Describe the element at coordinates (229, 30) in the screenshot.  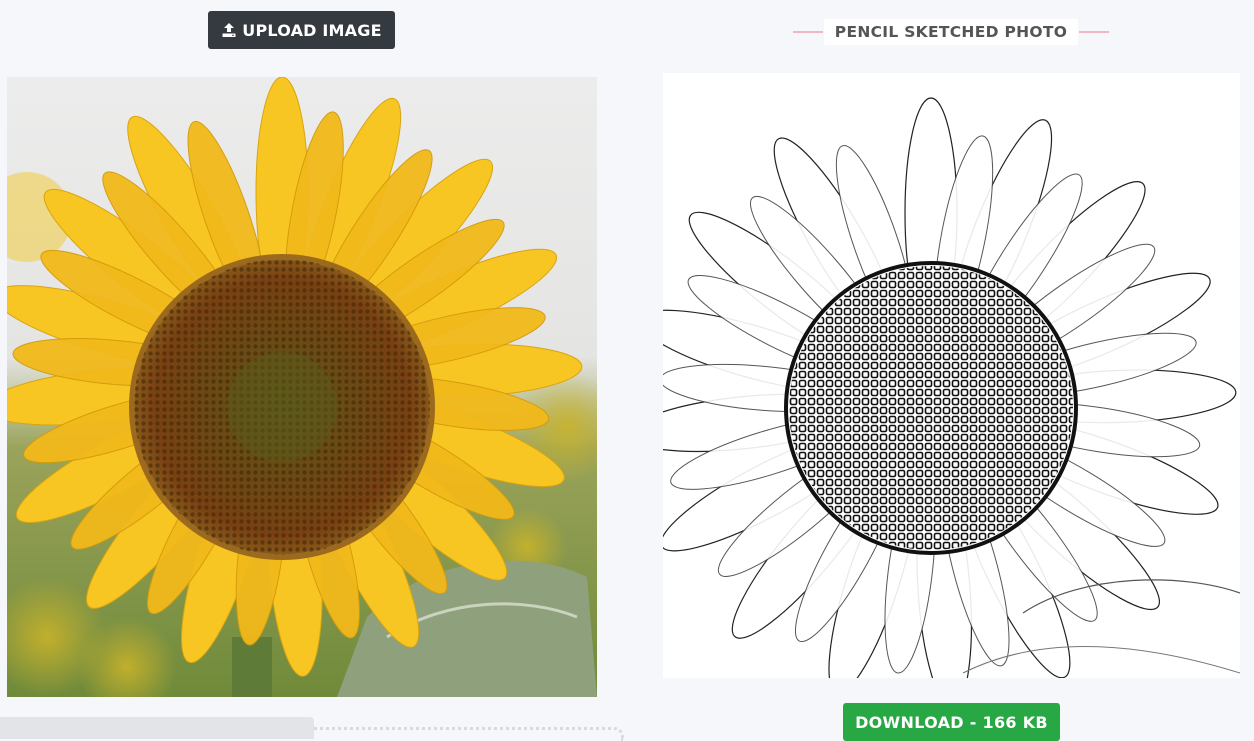
I see `upload-icon` at that location.